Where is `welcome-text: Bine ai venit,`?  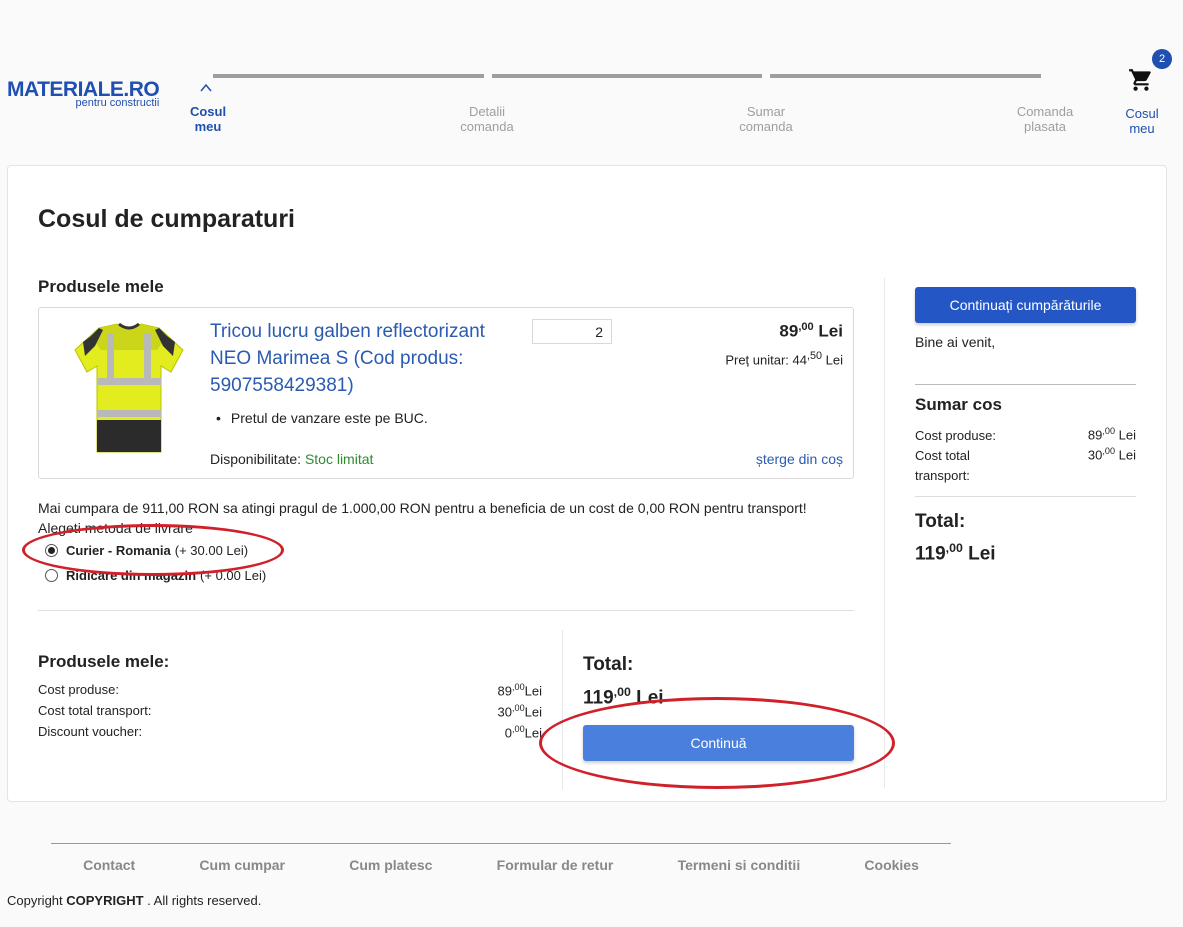
welcome-text: Bine ai venit, is located at coordinates (955, 342).